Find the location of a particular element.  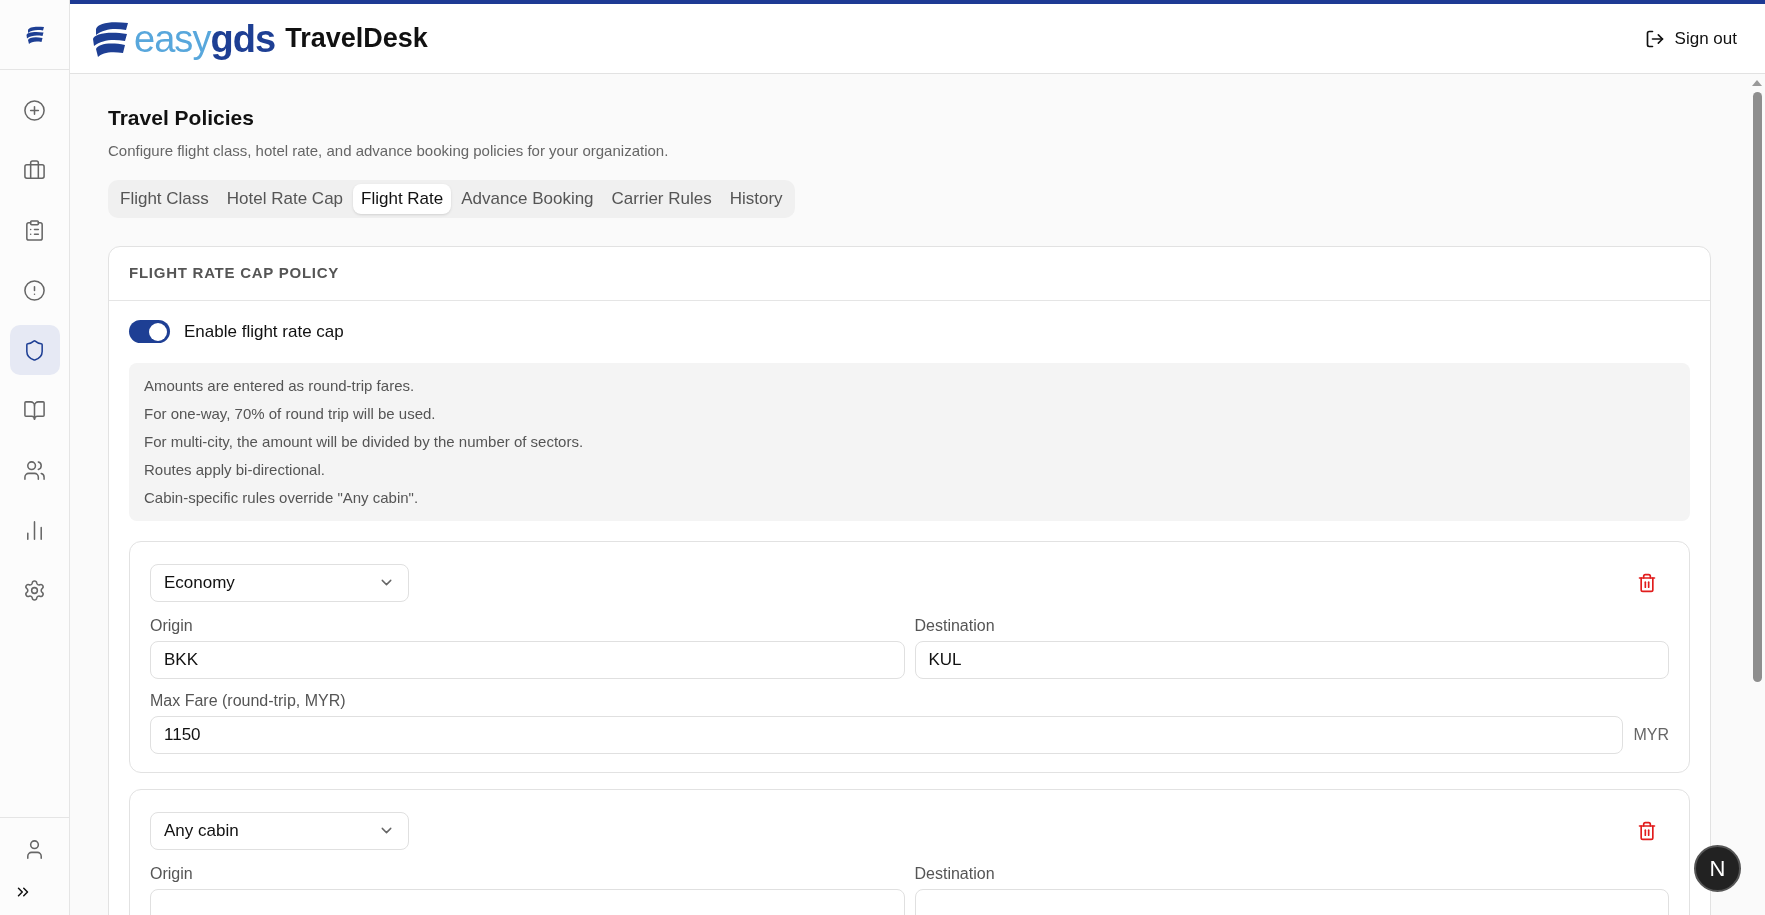

tab: History is located at coordinates (756, 199).